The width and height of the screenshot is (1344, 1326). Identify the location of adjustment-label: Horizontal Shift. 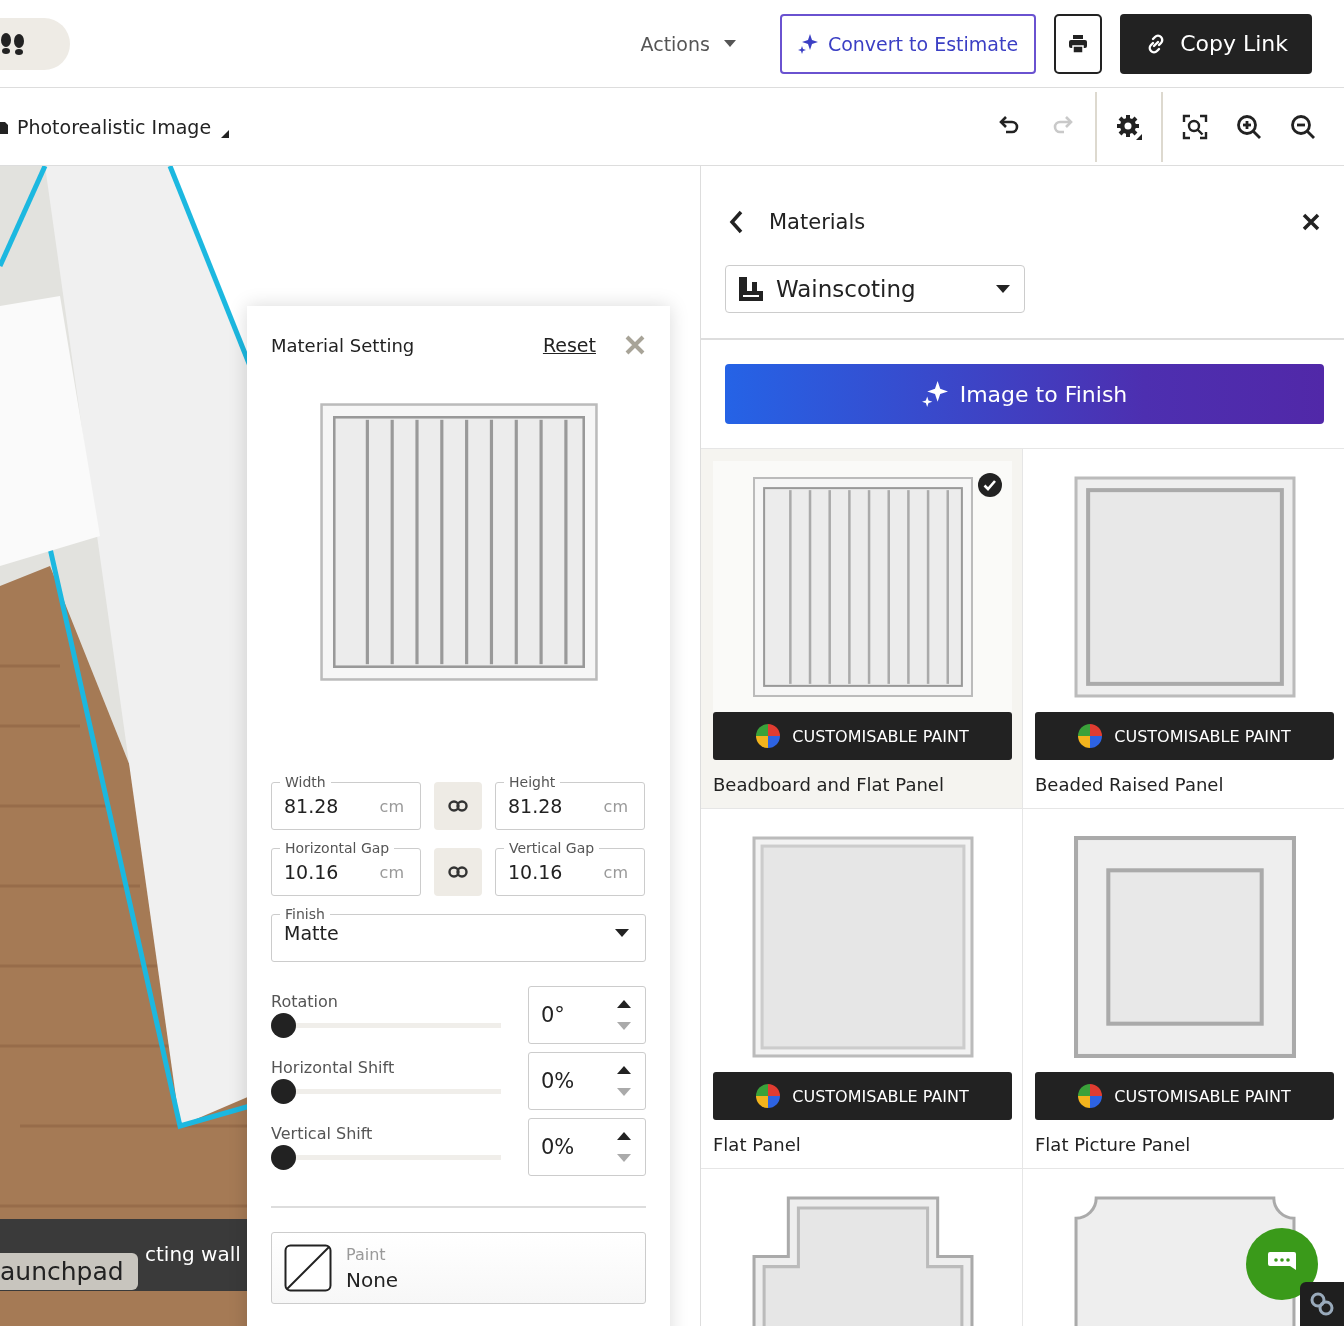
(333, 1067).